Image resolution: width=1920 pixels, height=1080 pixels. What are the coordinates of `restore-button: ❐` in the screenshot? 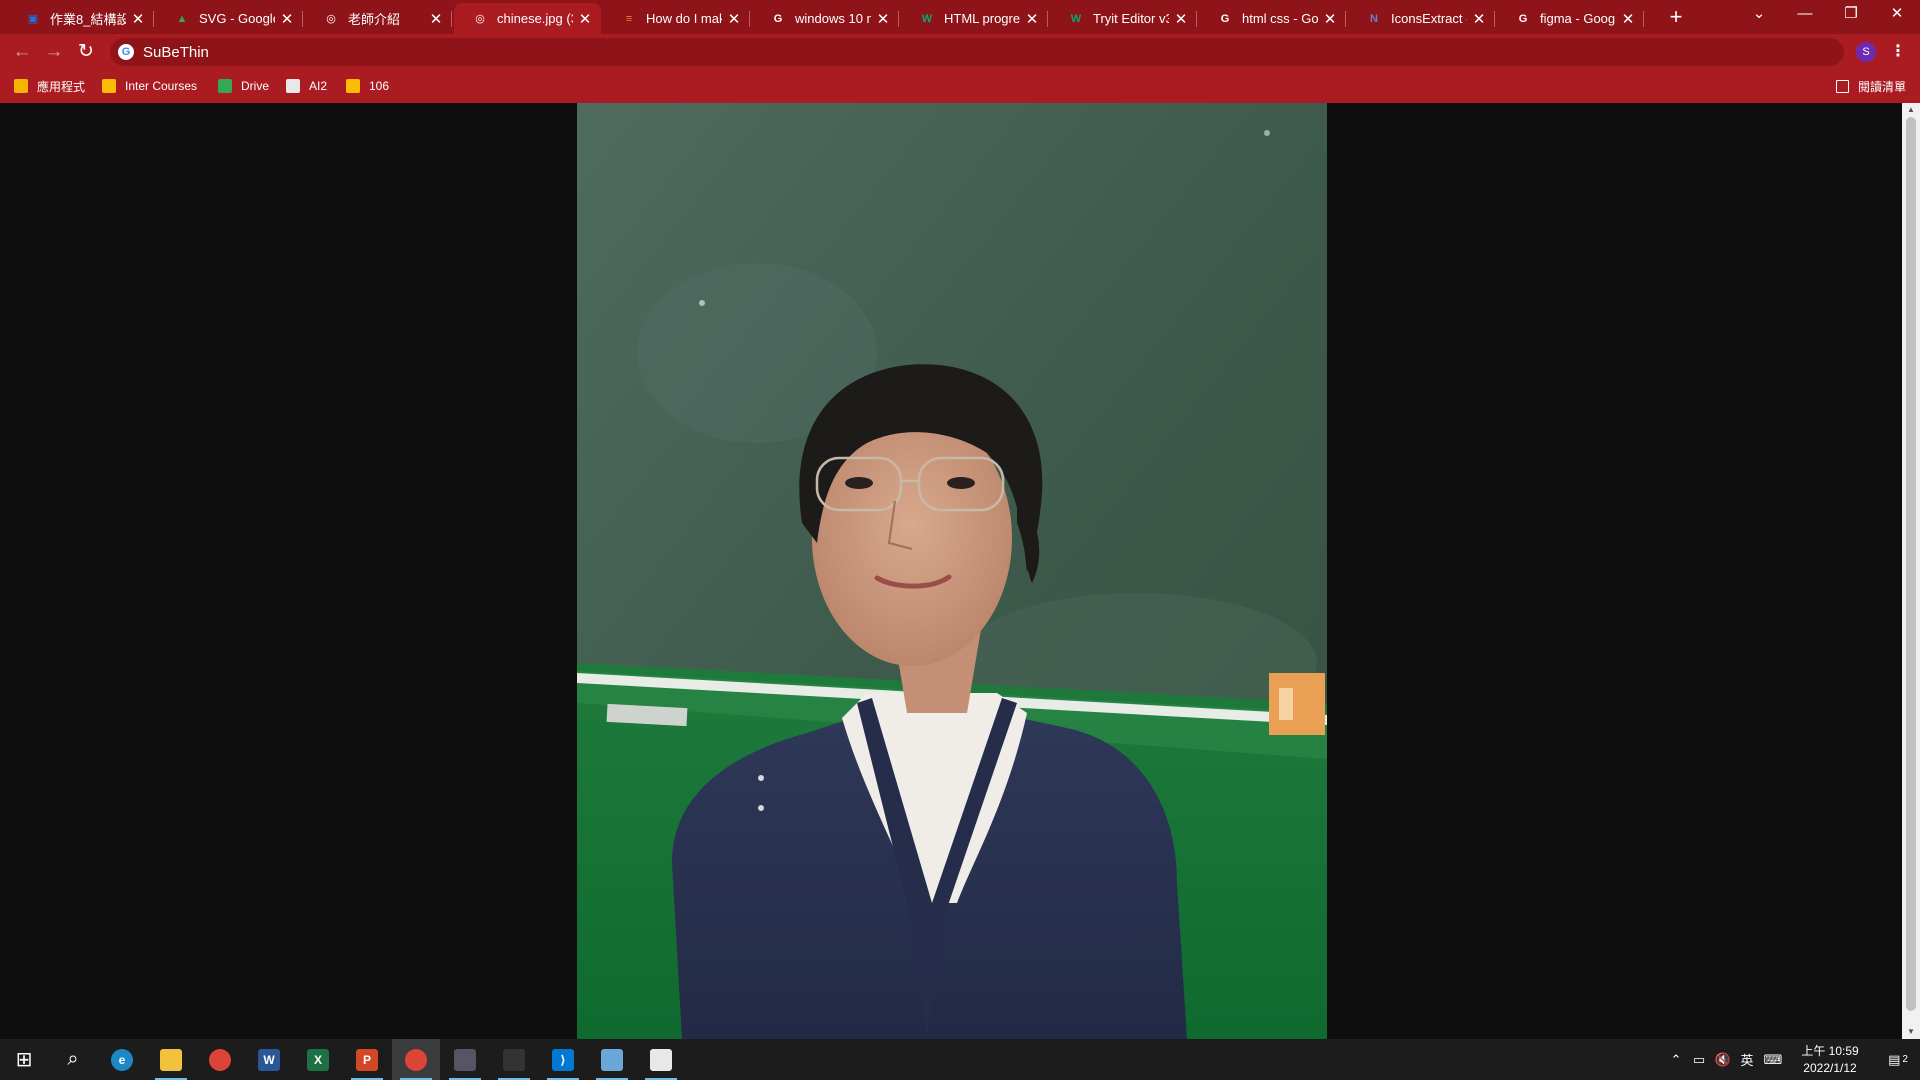 It's located at (1851, 15).